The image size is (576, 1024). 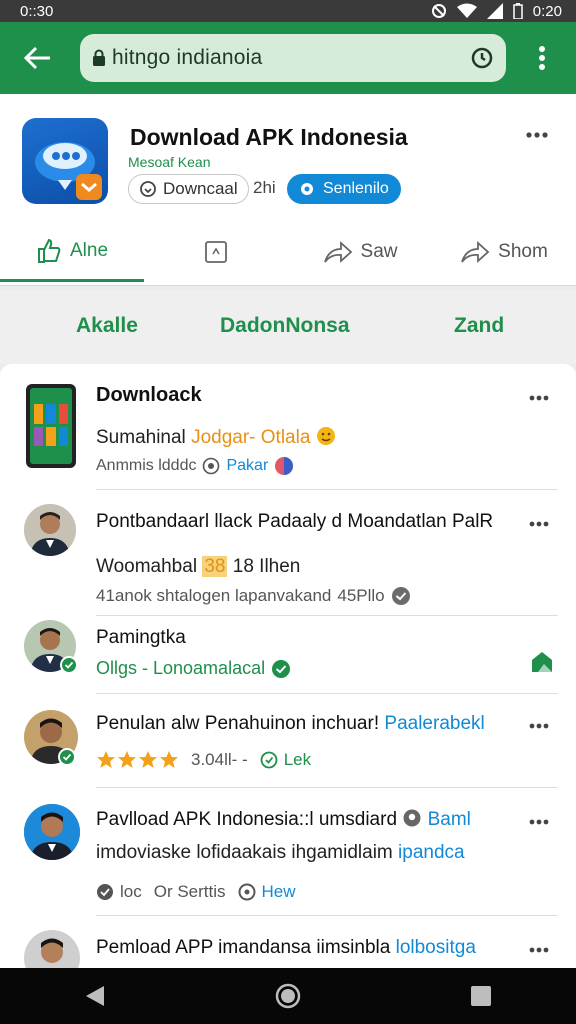 I want to click on item-line: Sumahinal Jodgar- Otlala, so click(x=216, y=437).